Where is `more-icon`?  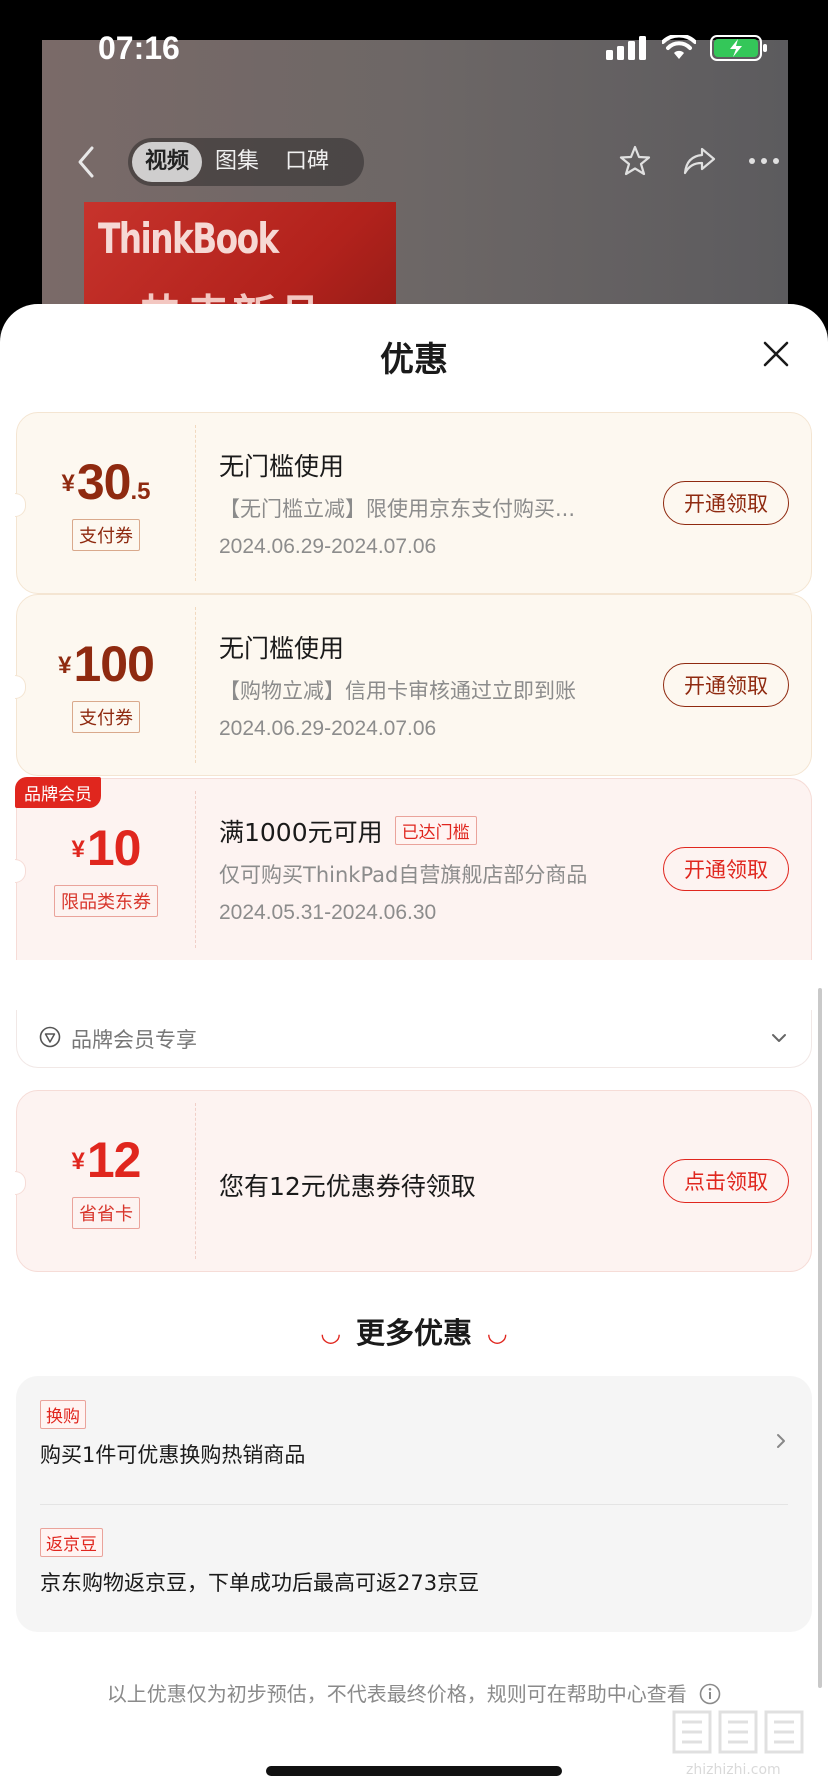
more-icon is located at coordinates (764, 161).